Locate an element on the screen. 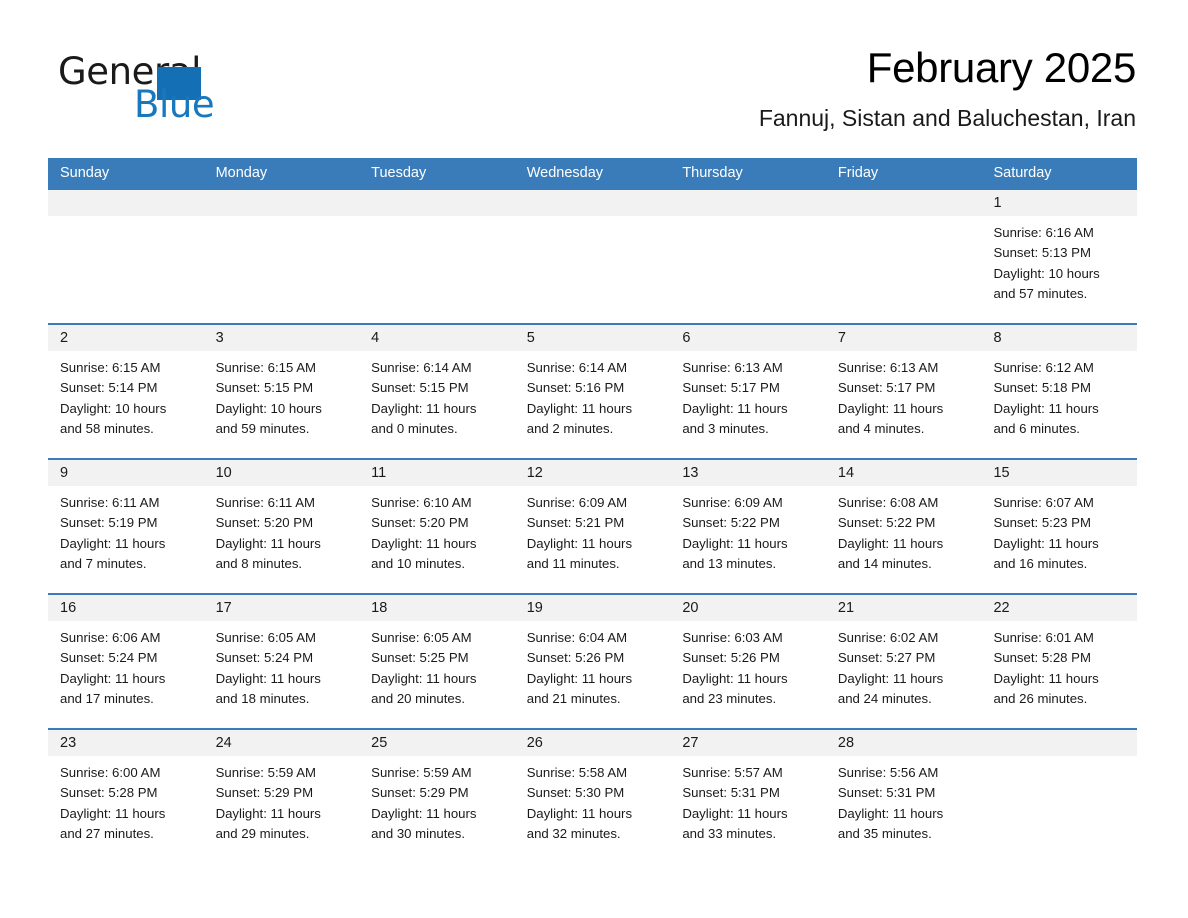 This screenshot has height=918, width=1188. day-number: 24 is located at coordinates (223, 743).